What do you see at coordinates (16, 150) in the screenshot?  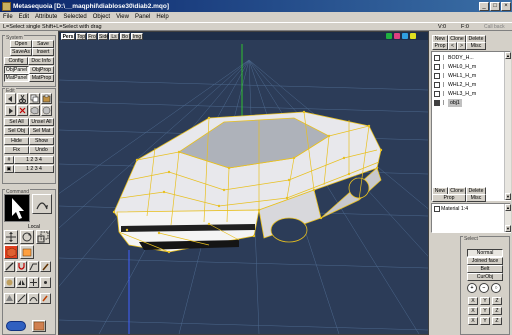 I see `fix-button: Fix` at bounding box center [16, 150].